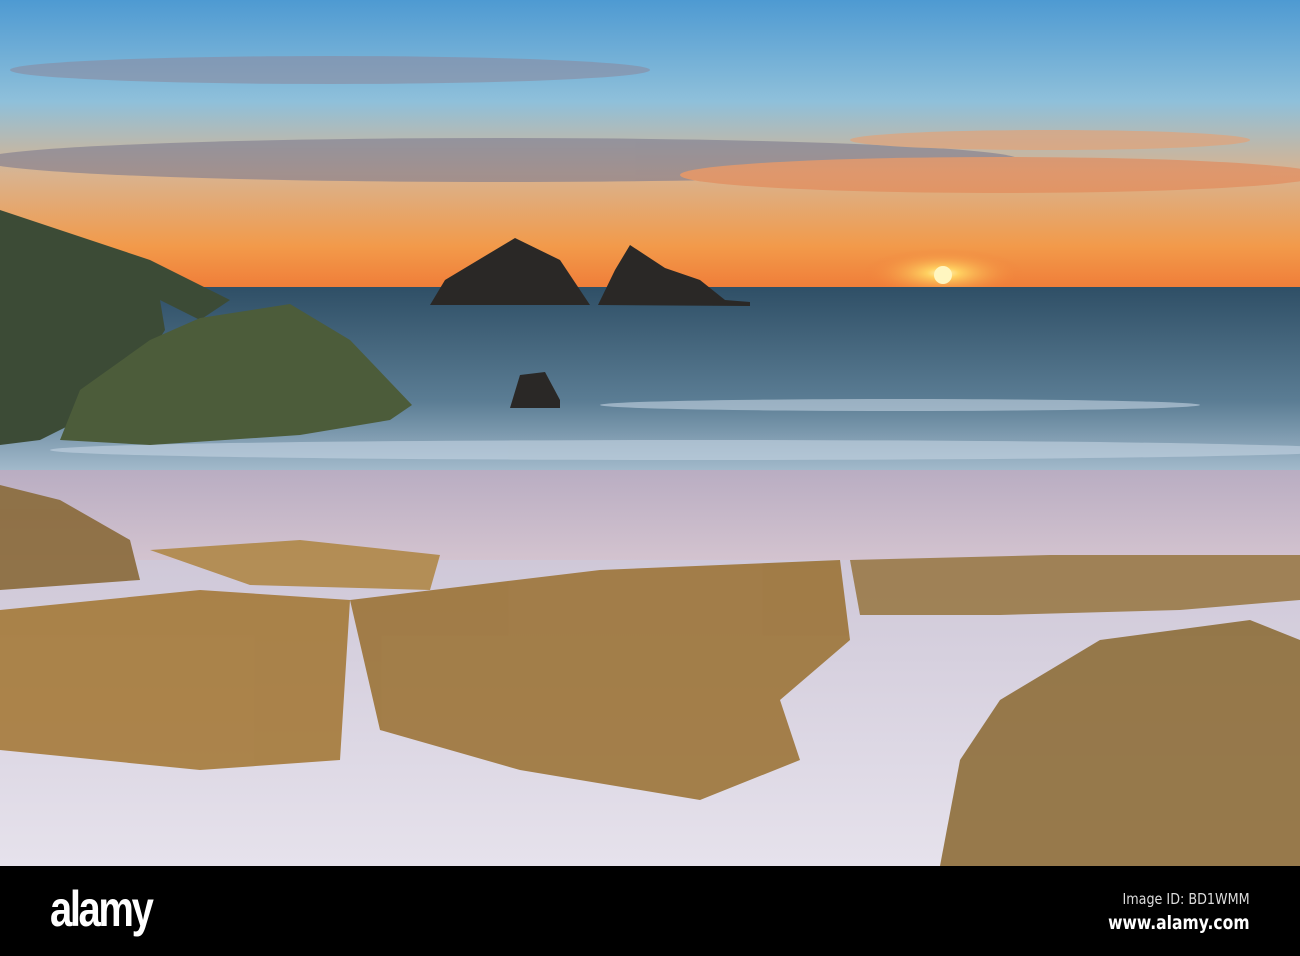 The image size is (1300, 956). I want to click on alamy-logo: alamy, so click(102, 909).